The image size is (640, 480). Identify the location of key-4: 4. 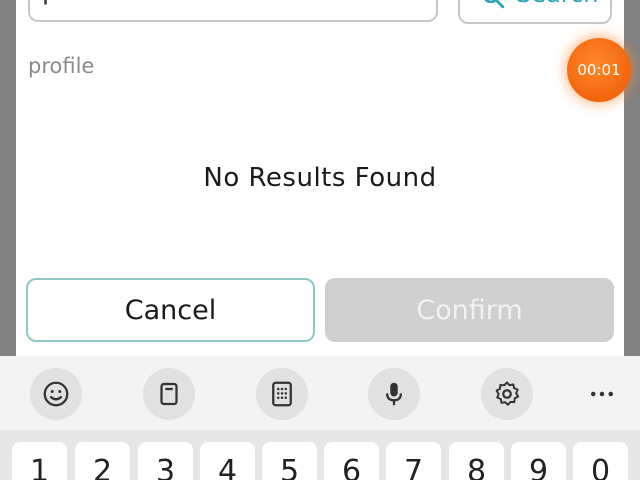
(227, 461).